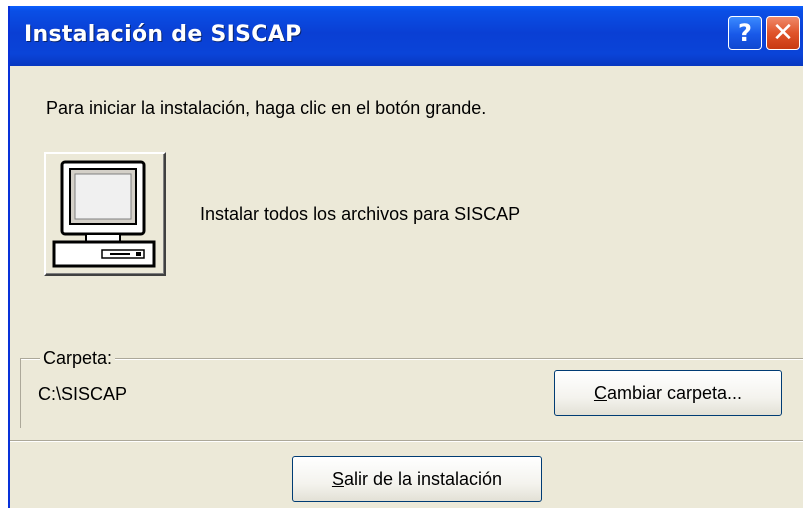 The width and height of the screenshot is (803, 508). I want to click on install-all-button, so click(105, 214).